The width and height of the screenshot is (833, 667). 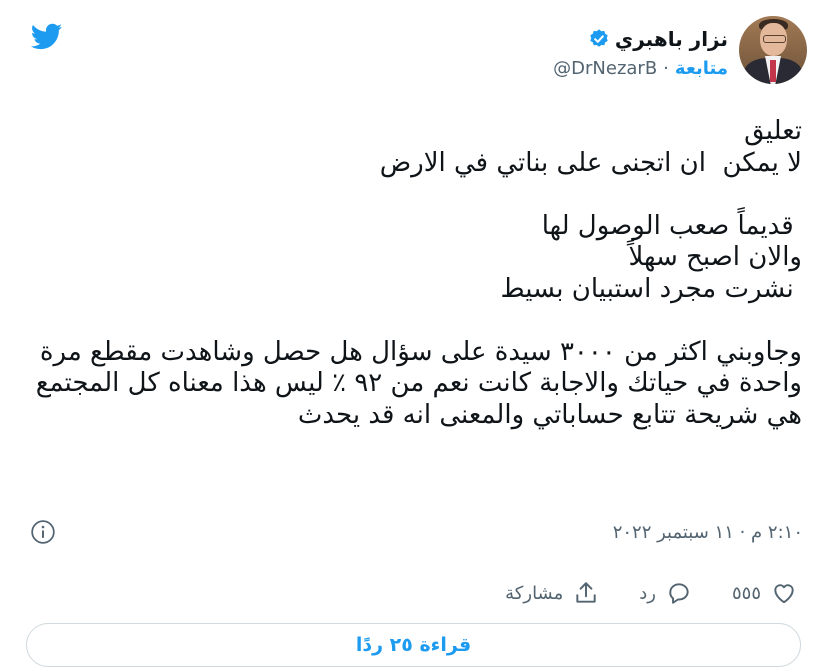 I want to click on avatar, so click(x=773, y=50).